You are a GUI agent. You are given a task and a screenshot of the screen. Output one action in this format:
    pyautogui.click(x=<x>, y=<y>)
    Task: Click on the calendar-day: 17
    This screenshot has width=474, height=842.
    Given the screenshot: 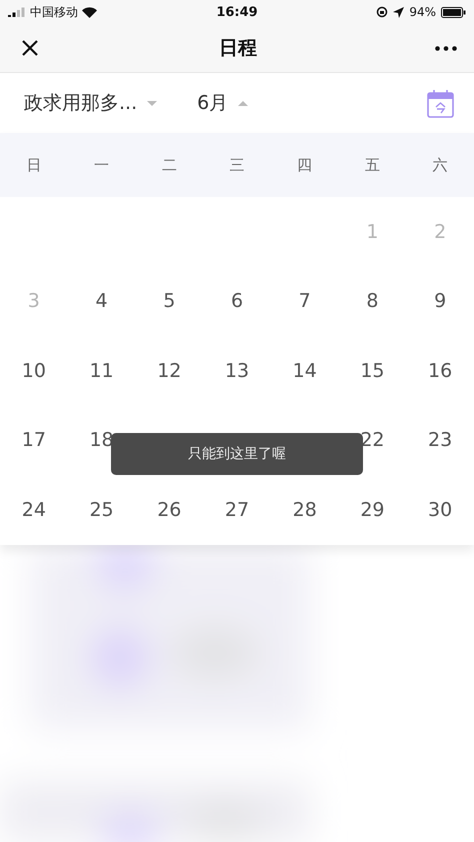 What is the action you would take?
    pyautogui.click(x=34, y=440)
    